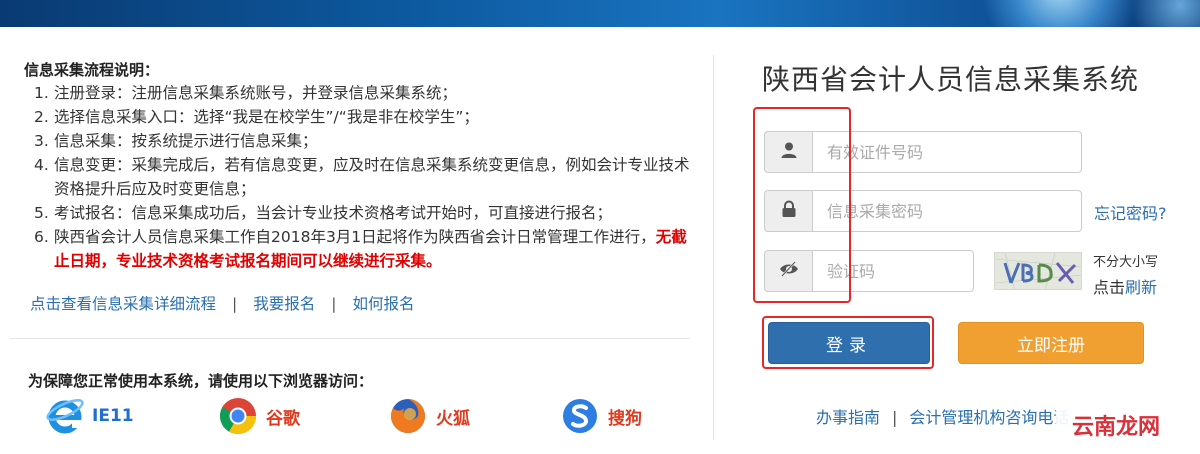  What do you see at coordinates (350, 338) in the screenshot?
I see `section-divider` at bounding box center [350, 338].